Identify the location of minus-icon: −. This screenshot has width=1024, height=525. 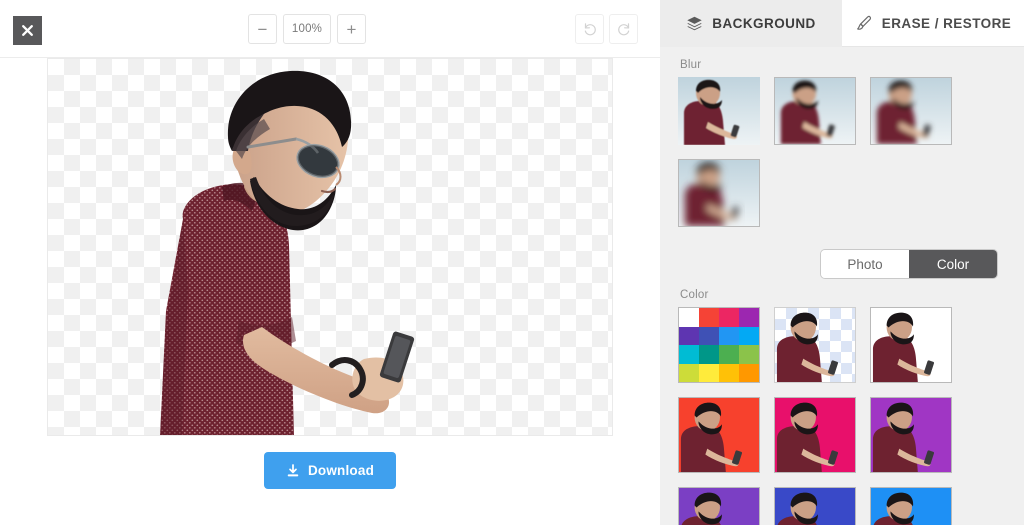
(262, 29).